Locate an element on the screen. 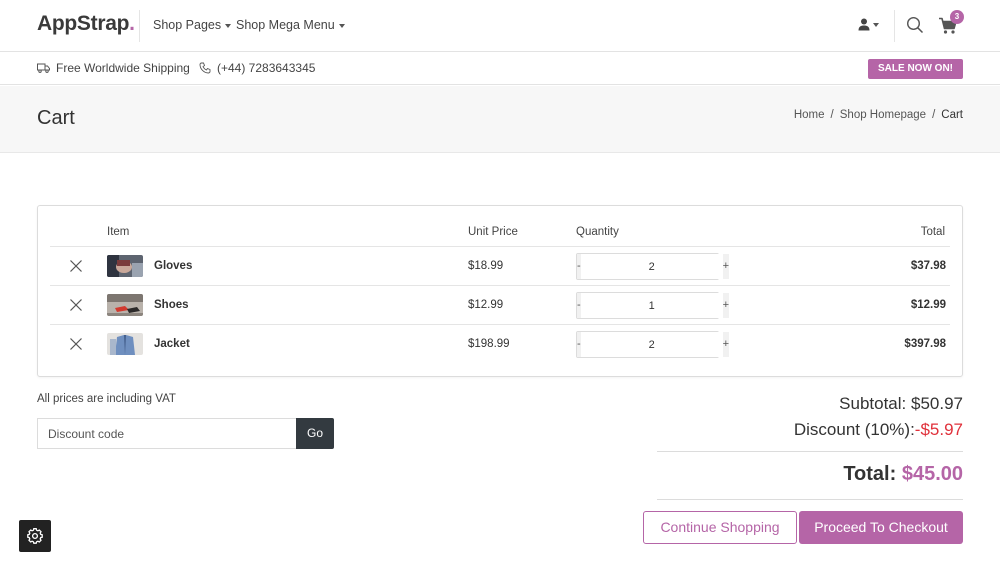 The image size is (1000, 571). user-icon is located at coordinates (864, 24).